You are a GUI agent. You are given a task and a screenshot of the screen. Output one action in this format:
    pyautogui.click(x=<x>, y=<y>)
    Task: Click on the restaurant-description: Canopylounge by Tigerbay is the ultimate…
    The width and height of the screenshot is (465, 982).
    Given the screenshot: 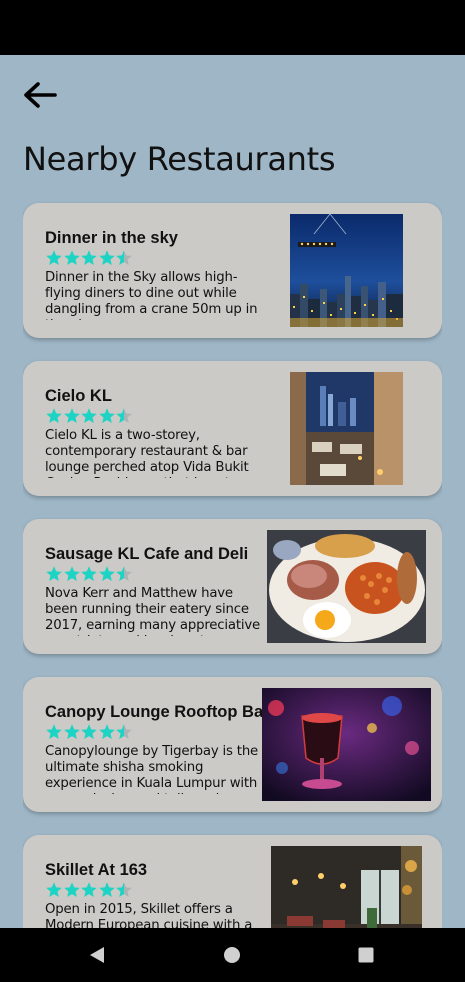 What is the action you would take?
    pyautogui.click(x=152, y=769)
    